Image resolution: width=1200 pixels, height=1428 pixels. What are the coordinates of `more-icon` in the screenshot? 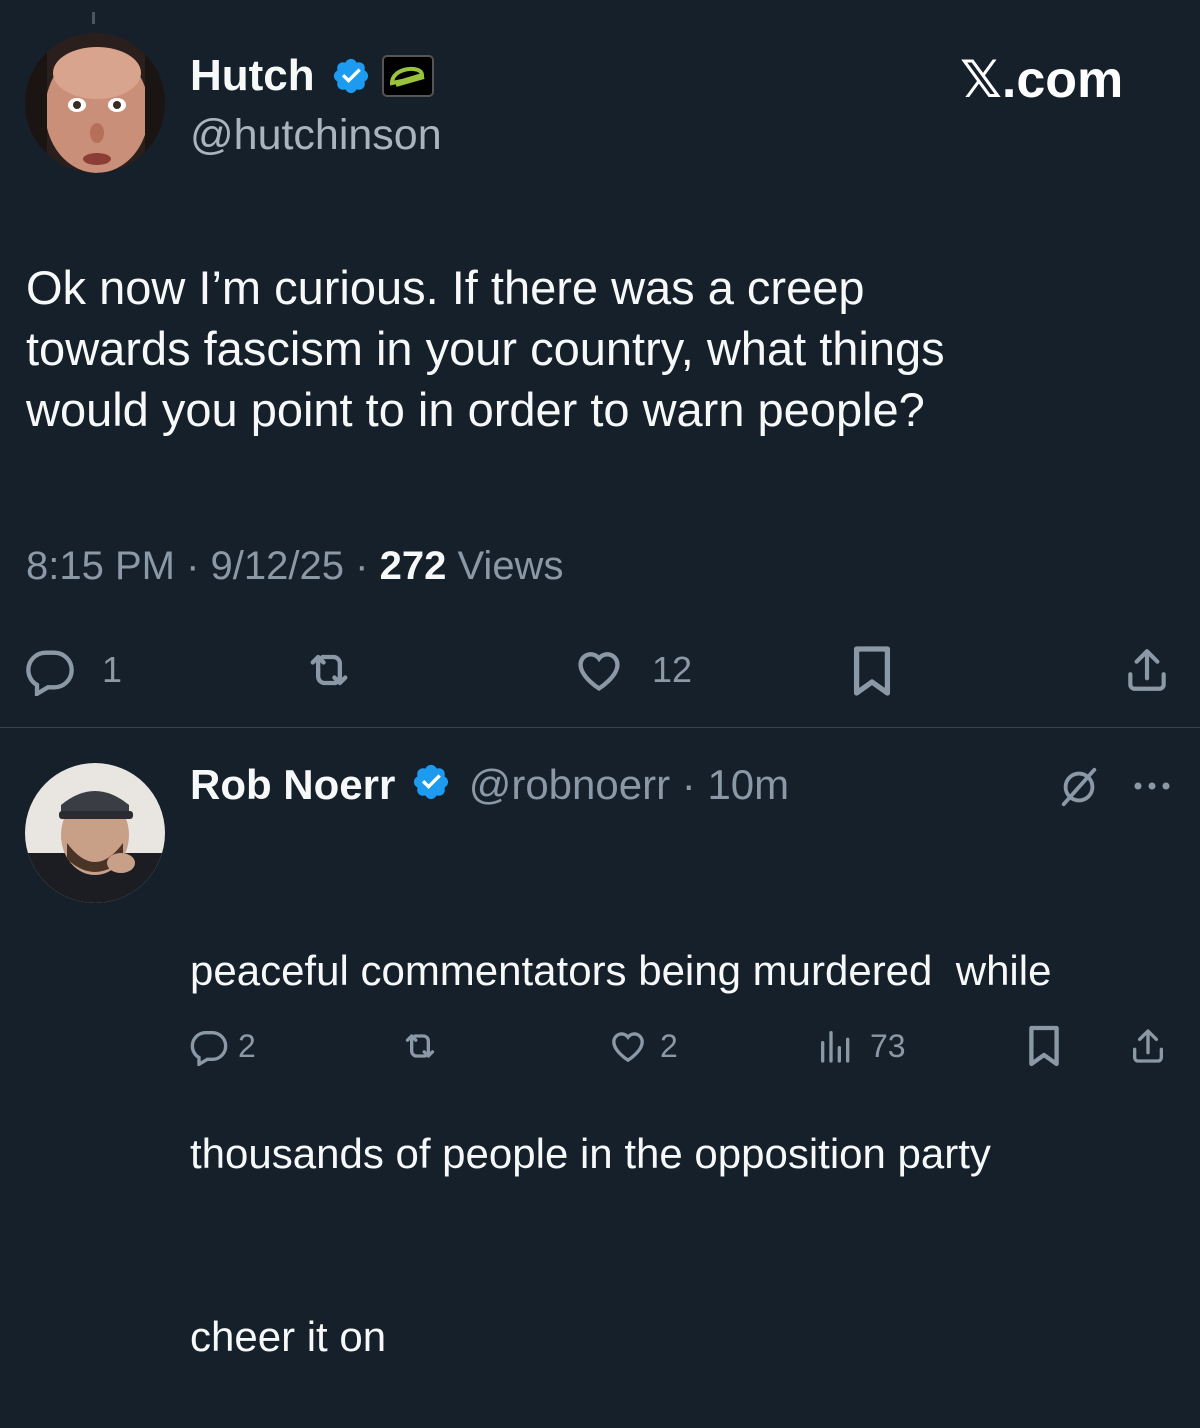 It's located at (1152, 786).